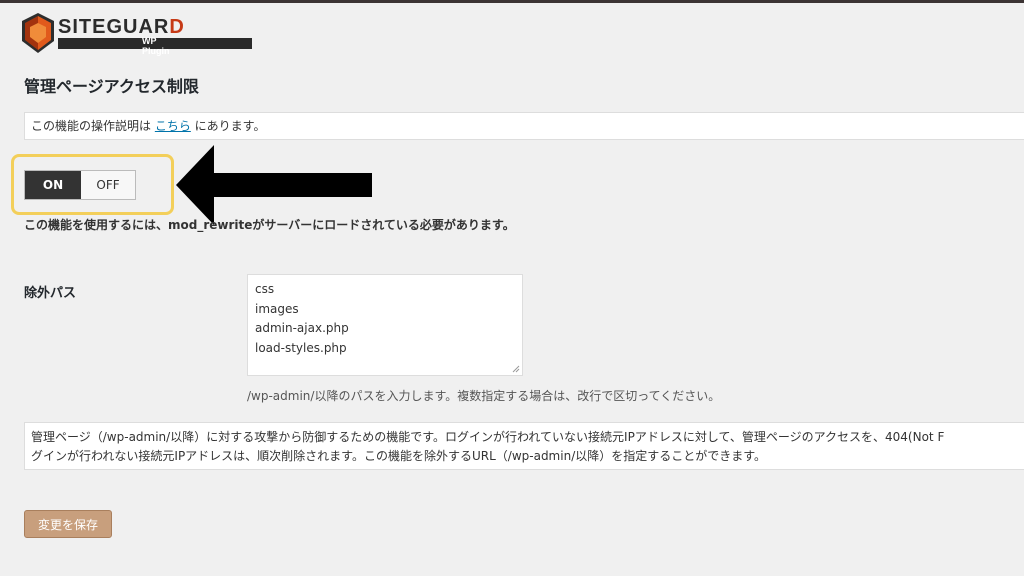 Image resolution: width=1024 pixels, height=576 pixels. Describe the element at coordinates (524, 126) in the screenshot. I see `help-notice: この機能の操作説明は こちら にあります。` at that location.